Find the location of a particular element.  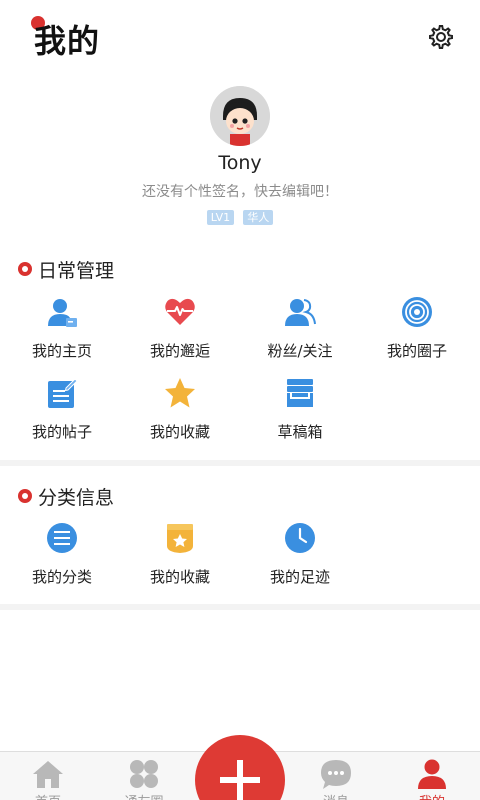

menu-fans-follow: 粉丝/关注 is located at coordinates (300, 334).